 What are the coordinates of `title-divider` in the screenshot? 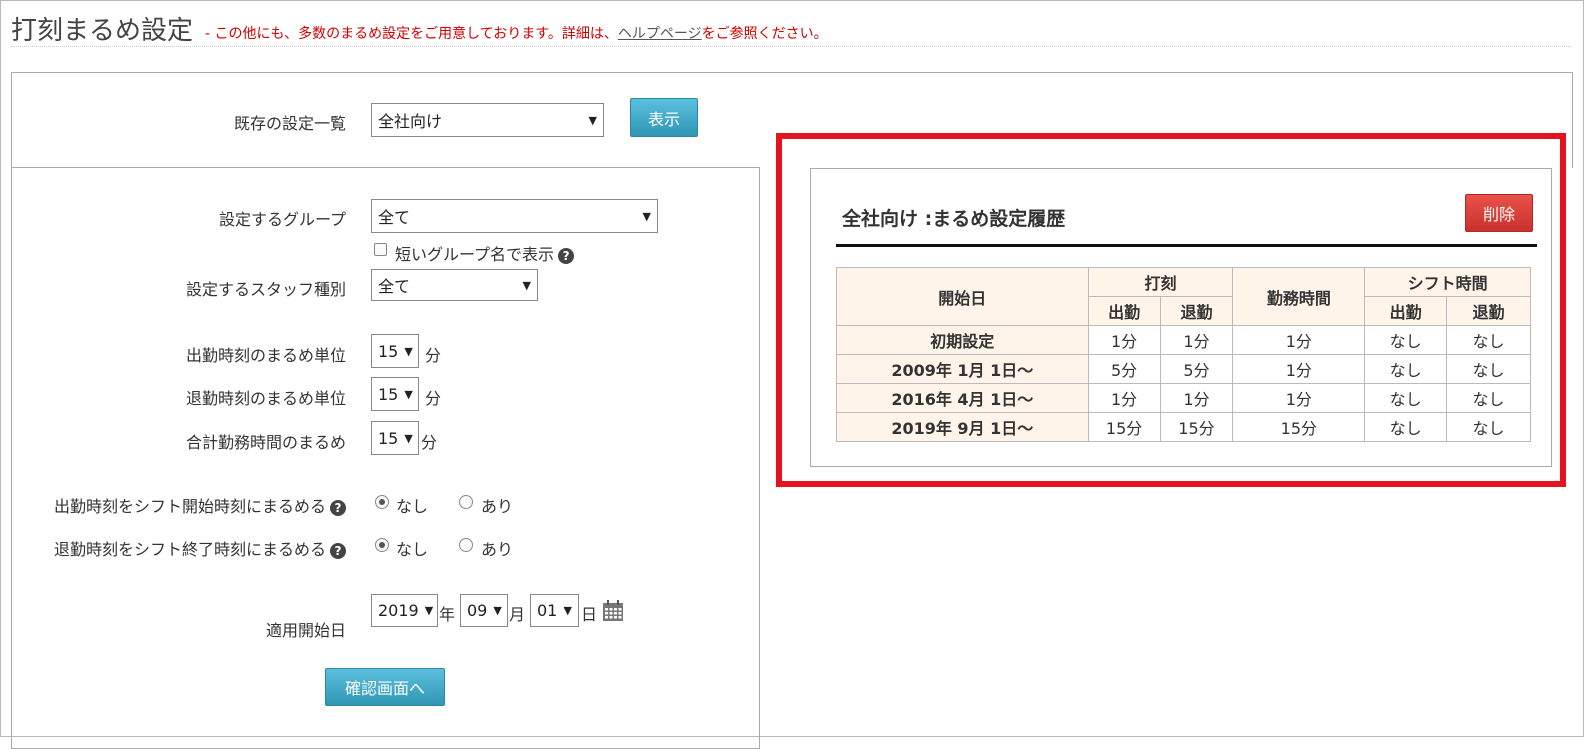 It's located at (791, 46).